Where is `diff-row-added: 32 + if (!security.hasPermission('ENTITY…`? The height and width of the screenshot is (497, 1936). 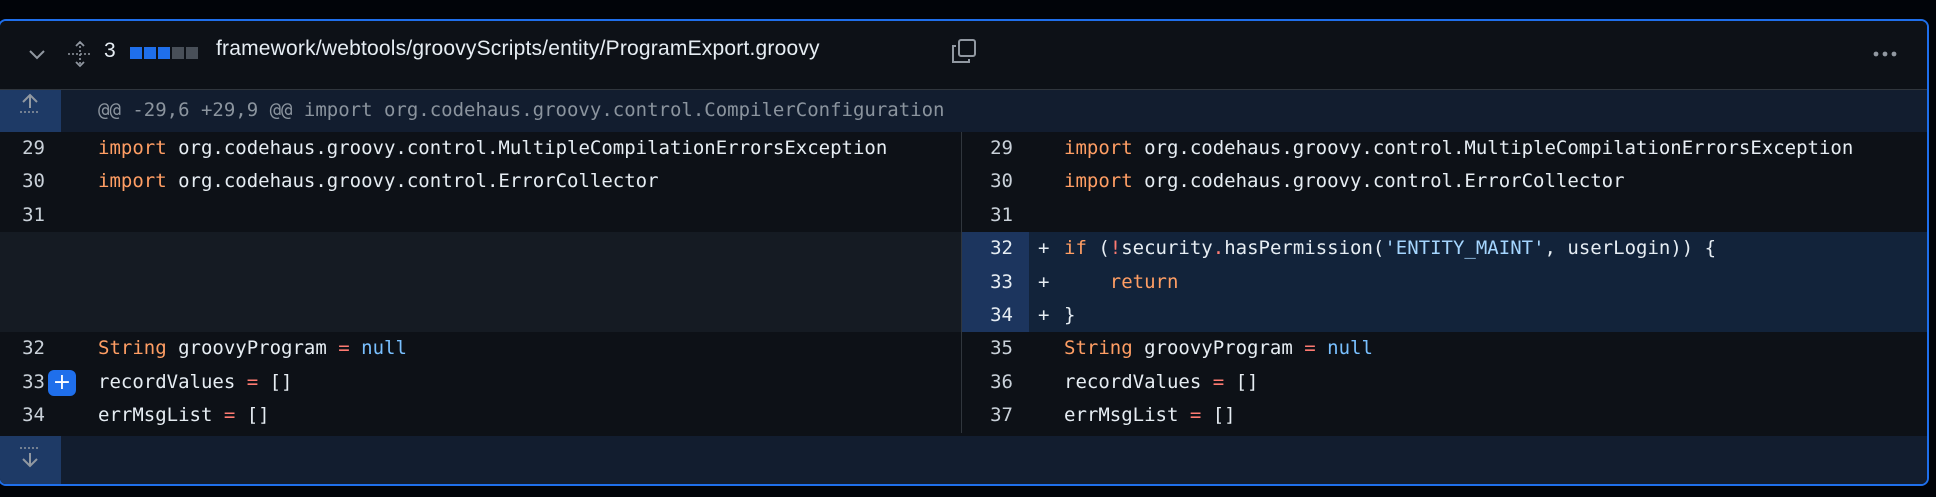 diff-row-added: 32 + if (!security.hasPermission('ENTITY… is located at coordinates (963, 249).